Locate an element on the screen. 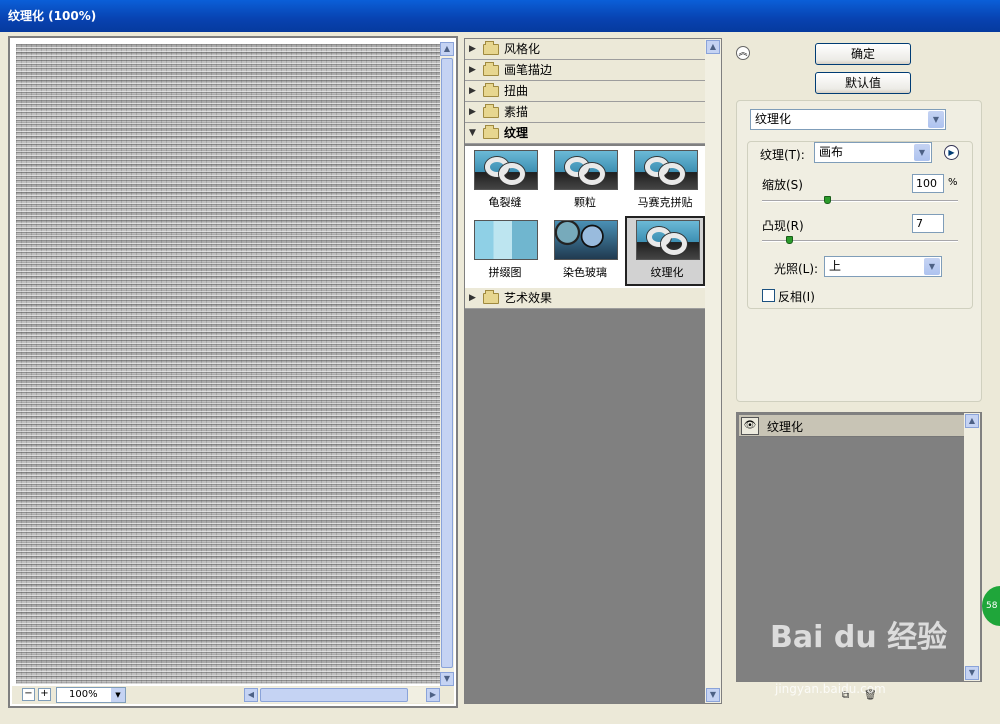  gallery-scrollbar: ▲ ▼ is located at coordinates (713, 371).